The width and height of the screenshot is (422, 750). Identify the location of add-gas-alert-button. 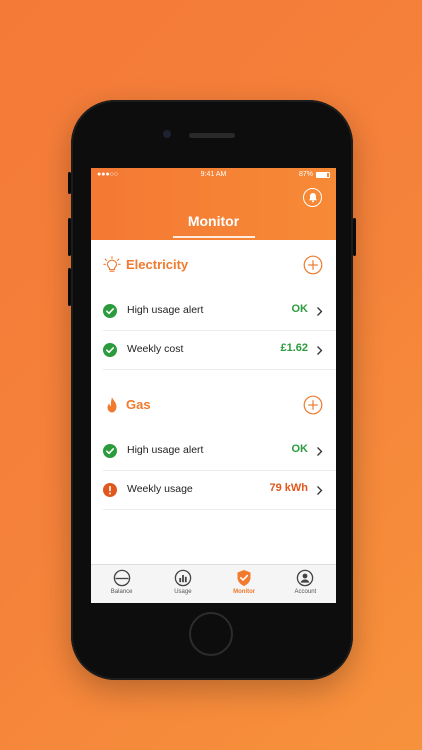
(313, 405).